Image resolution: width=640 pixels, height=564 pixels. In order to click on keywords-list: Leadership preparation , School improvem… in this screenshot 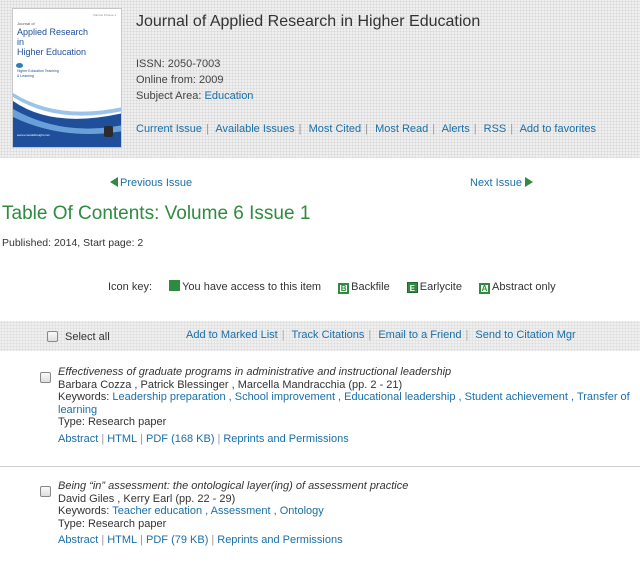, I will do `click(344, 403)`.